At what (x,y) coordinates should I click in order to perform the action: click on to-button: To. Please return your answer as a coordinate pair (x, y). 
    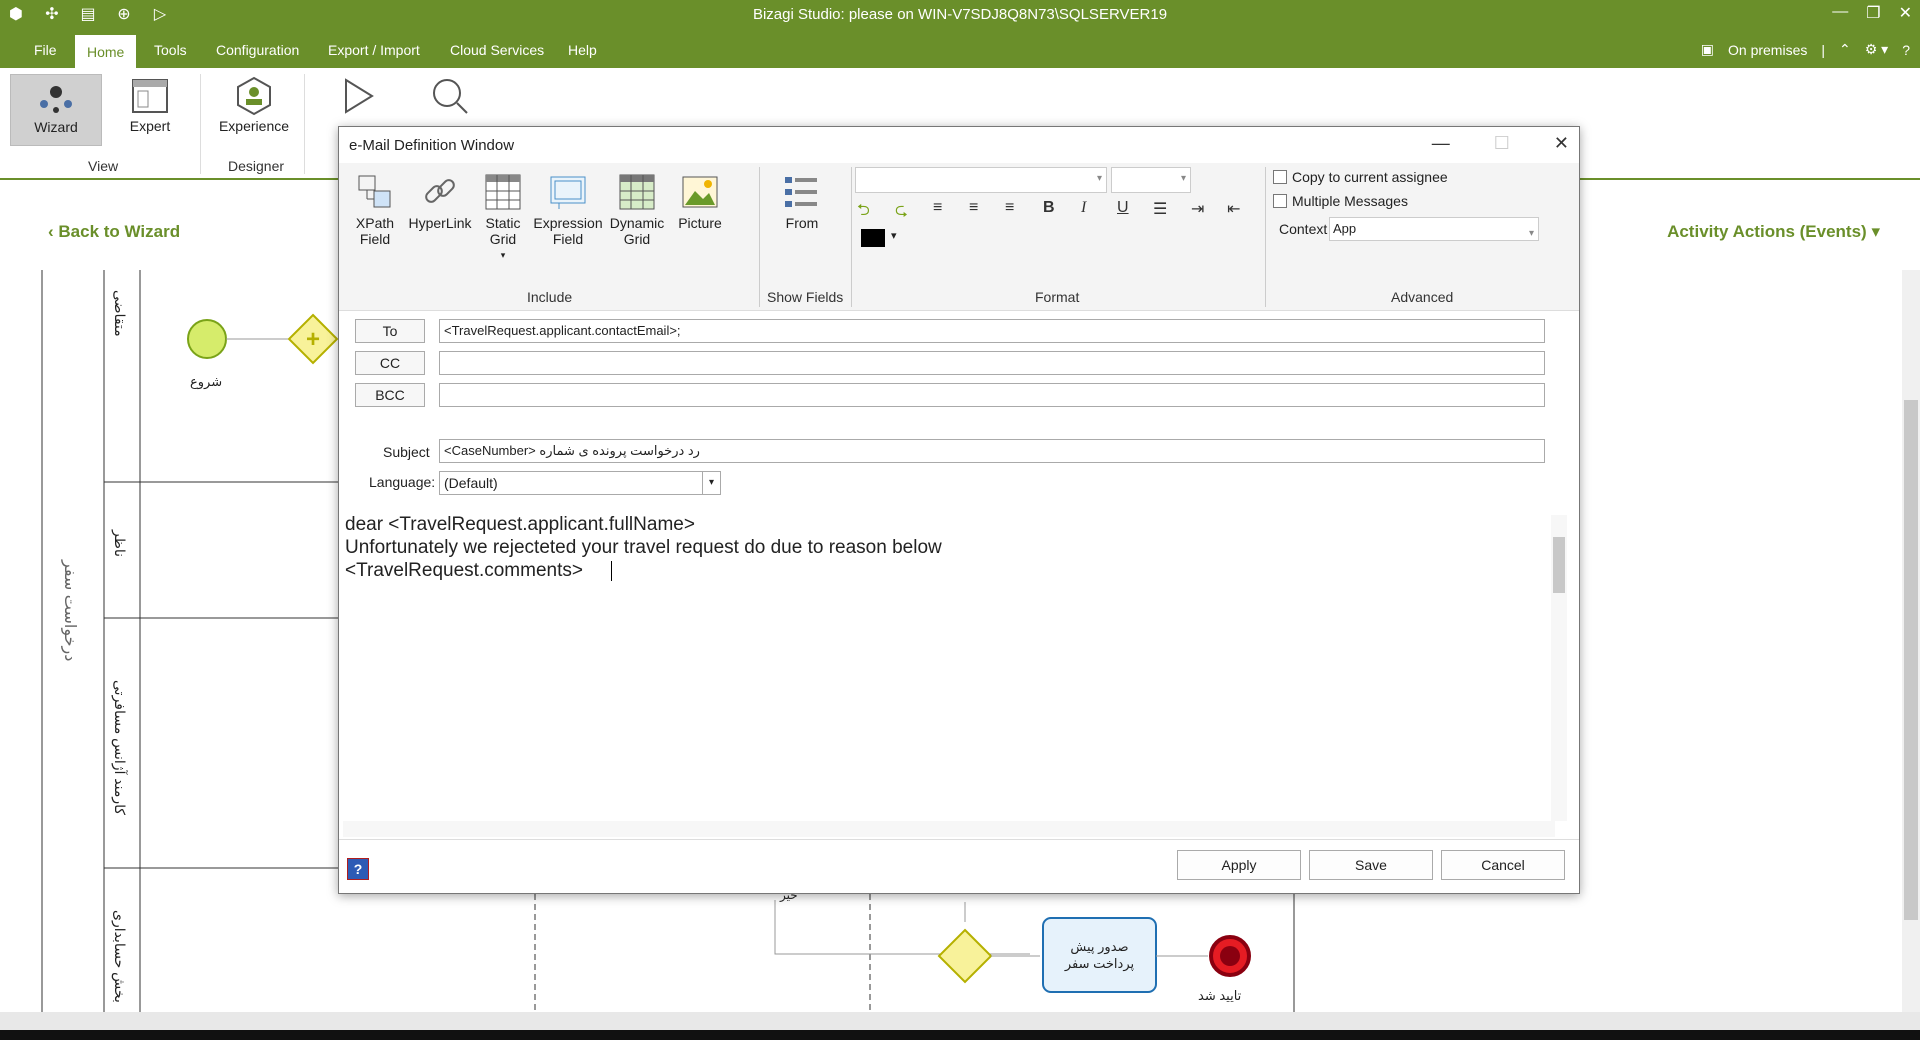
    Looking at the image, I should click on (390, 331).